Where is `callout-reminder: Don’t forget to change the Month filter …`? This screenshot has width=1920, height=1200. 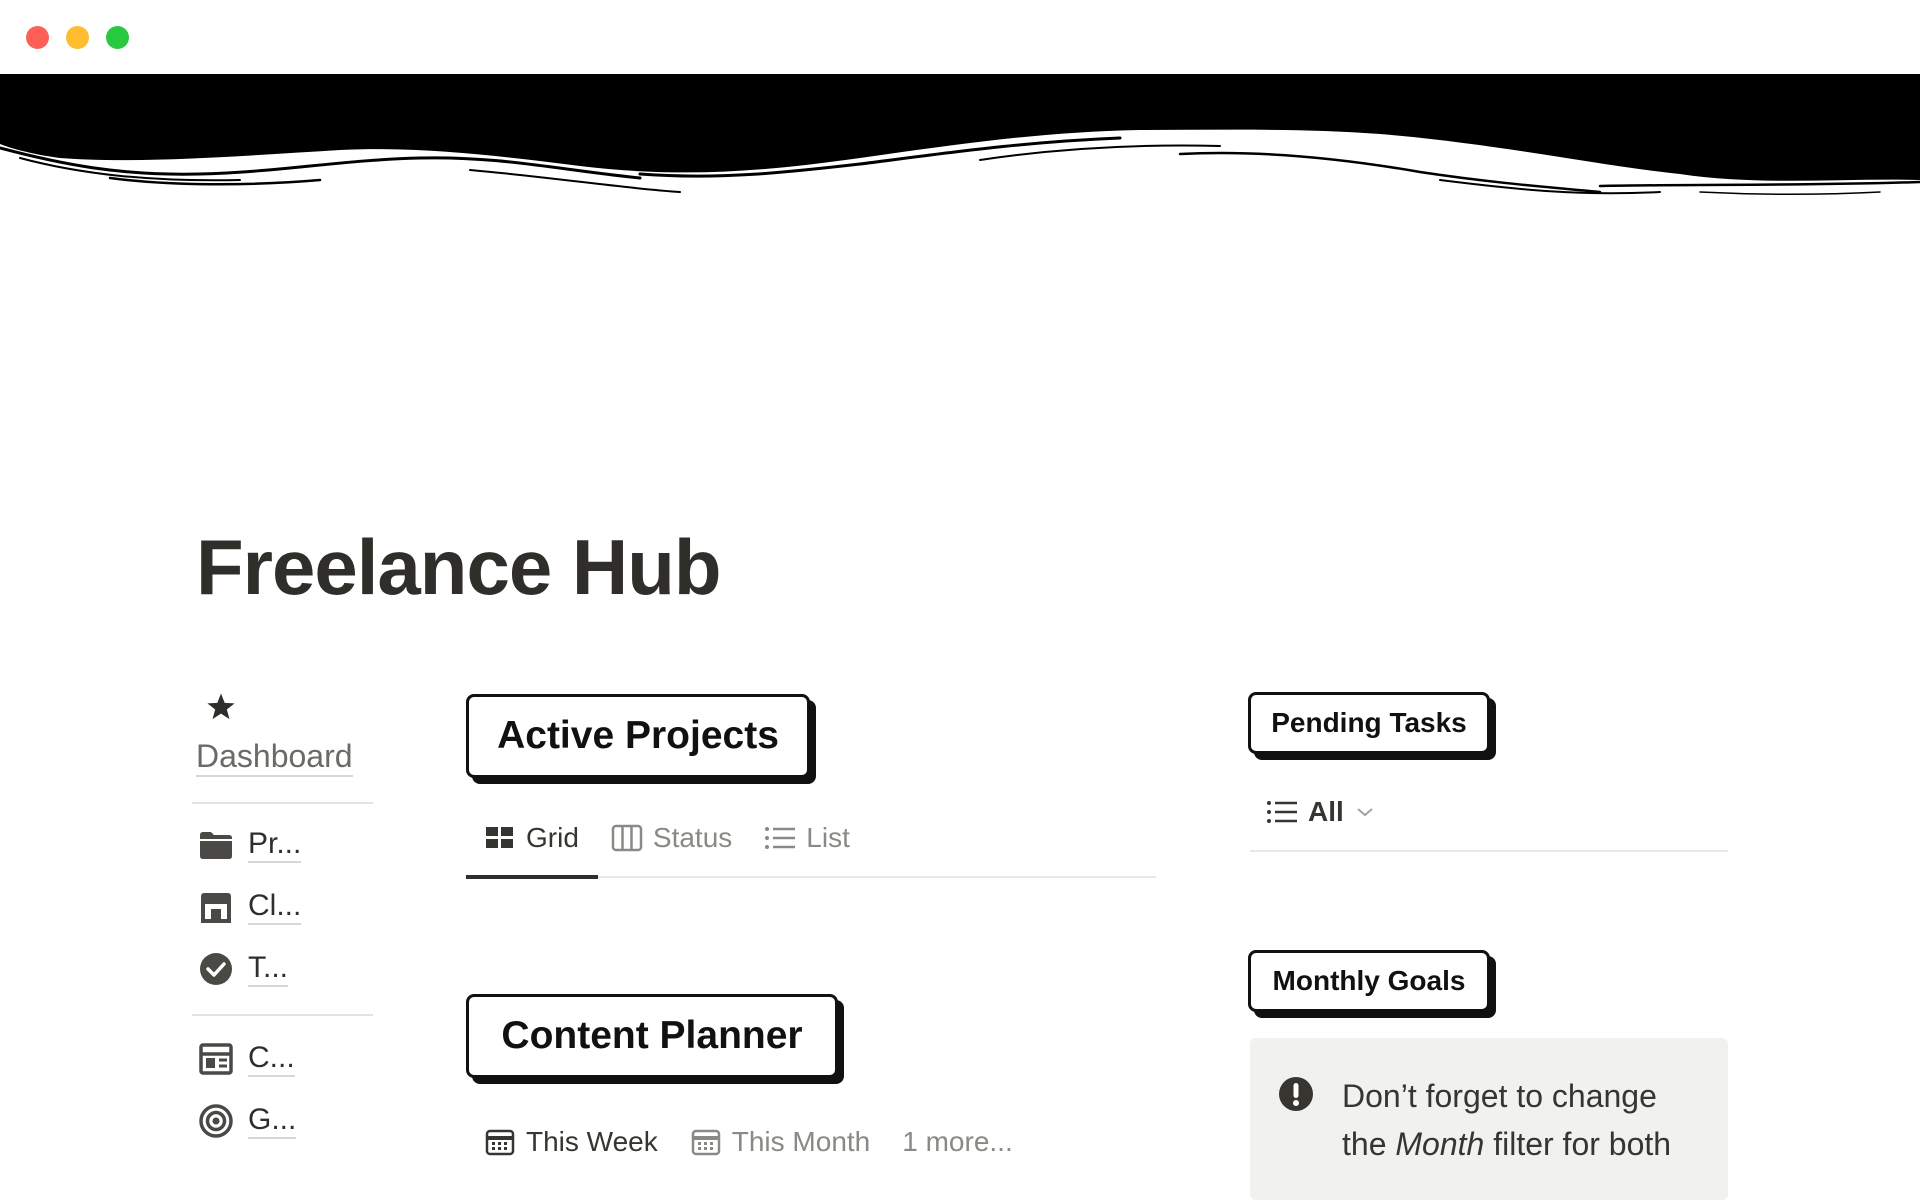 callout-reminder: Don’t forget to change the Month filter … is located at coordinates (1489, 1119).